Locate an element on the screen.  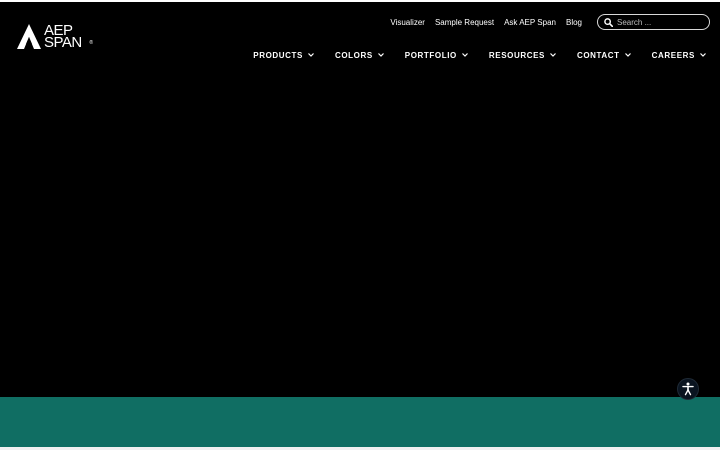
nav-portfolio-label: PORTFOLIO is located at coordinates (430, 55).